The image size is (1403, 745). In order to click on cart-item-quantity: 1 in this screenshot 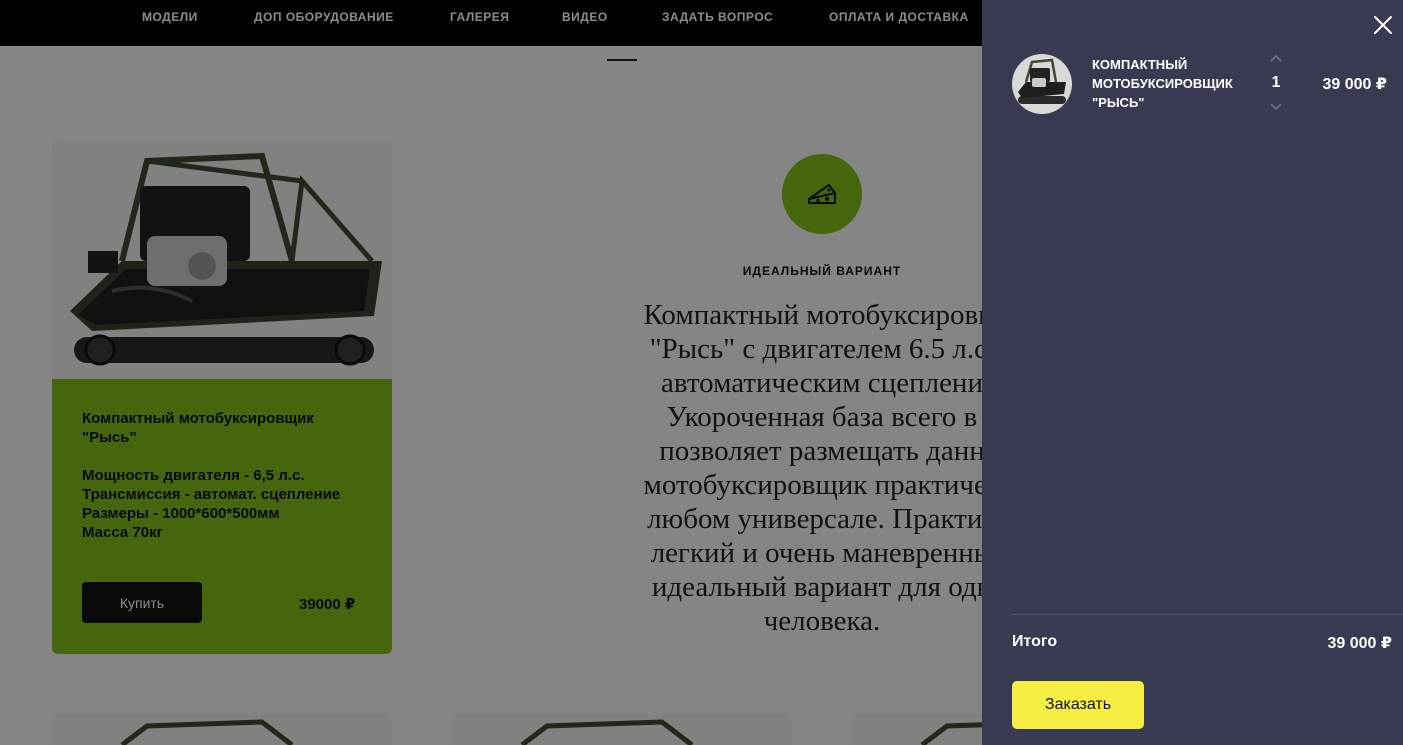, I will do `click(1276, 82)`.